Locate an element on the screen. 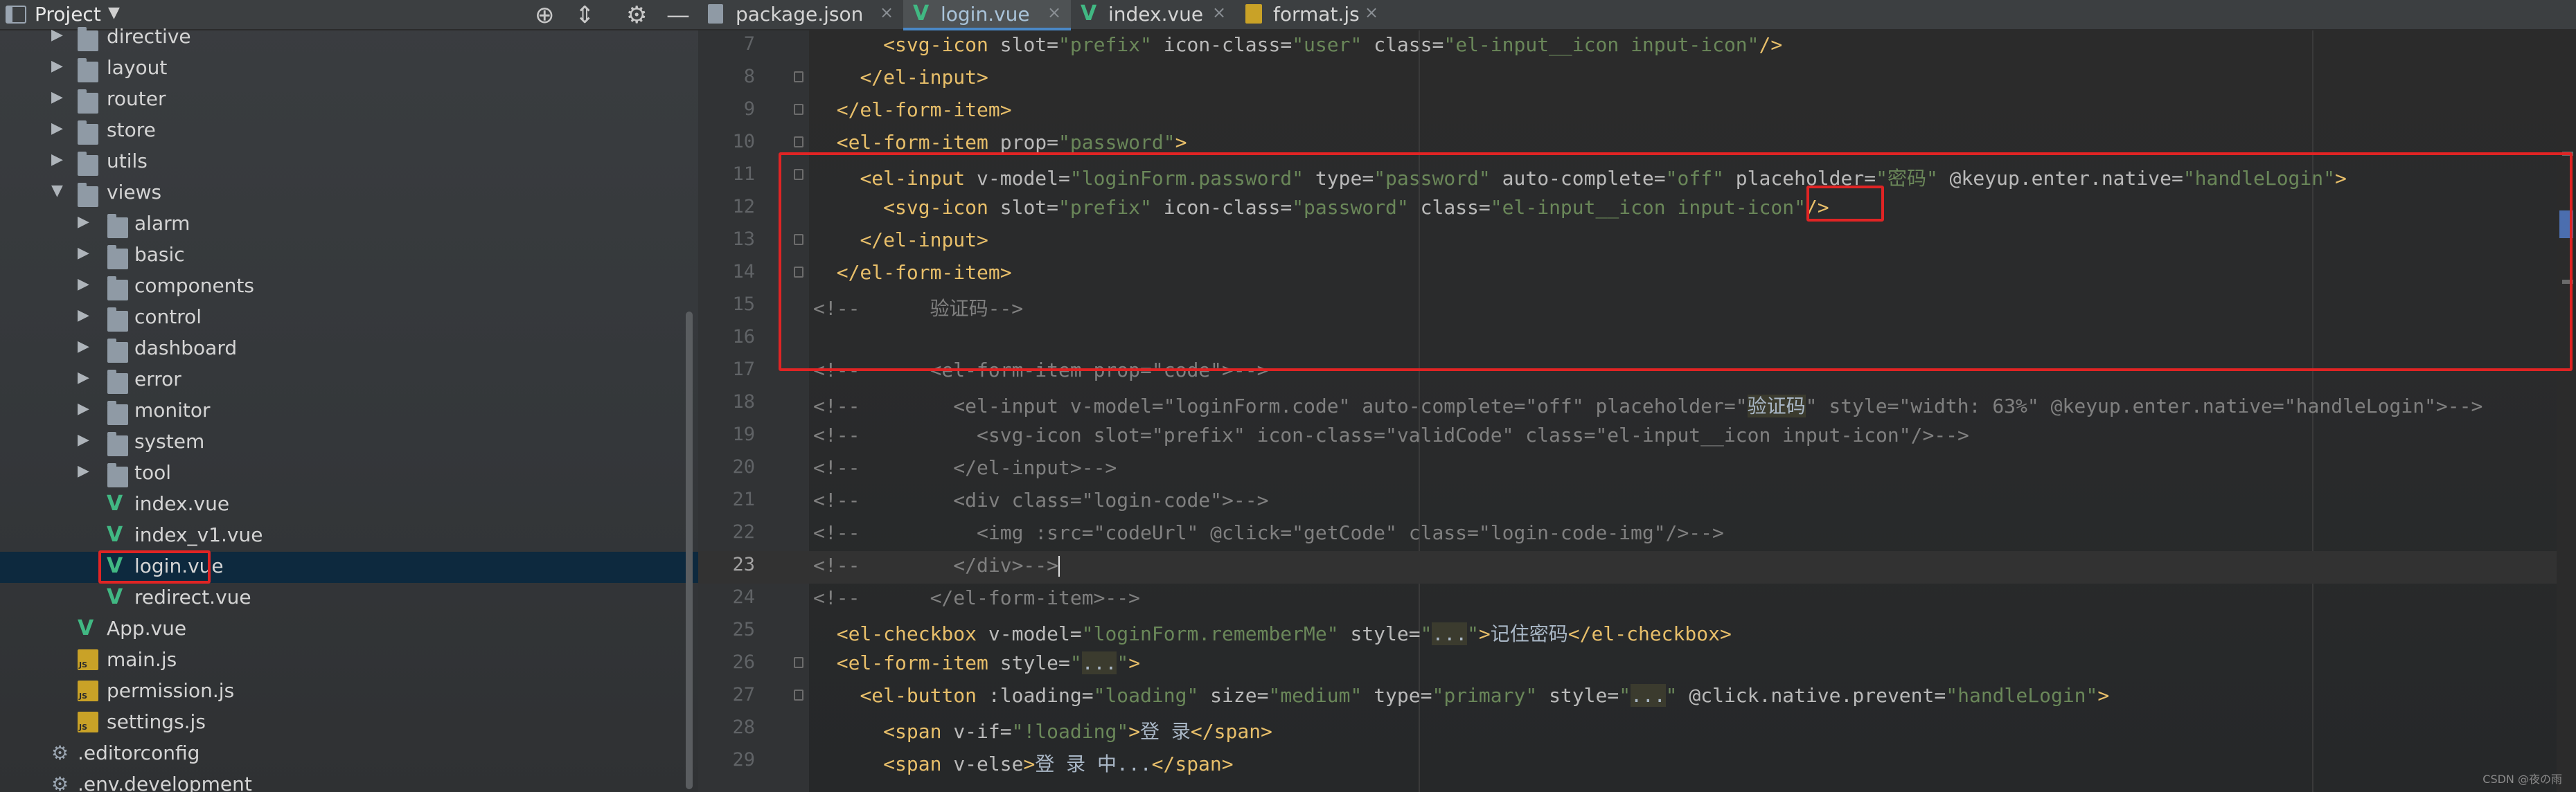 The image size is (2576, 792). tree-item: ▶ layout is located at coordinates (349, 68).